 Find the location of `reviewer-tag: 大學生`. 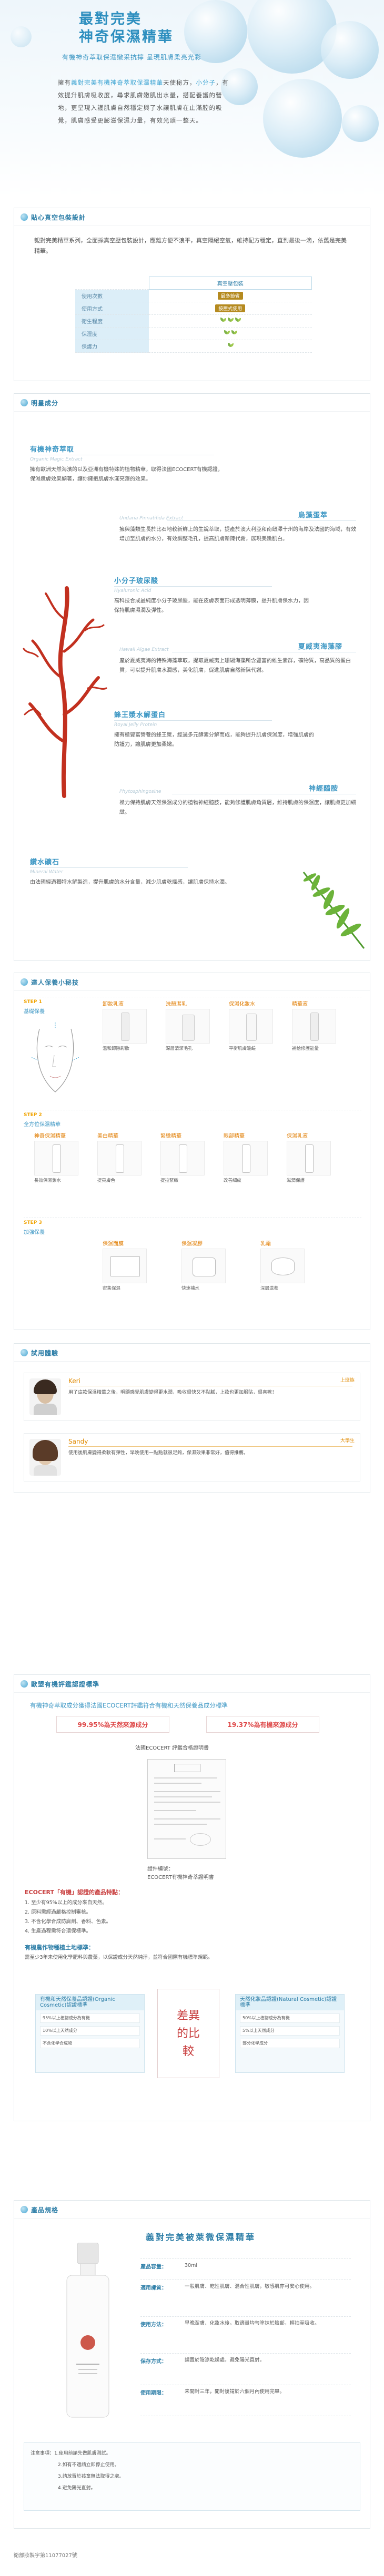

reviewer-tag: 大學生 is located at coordinates (347, 1441).